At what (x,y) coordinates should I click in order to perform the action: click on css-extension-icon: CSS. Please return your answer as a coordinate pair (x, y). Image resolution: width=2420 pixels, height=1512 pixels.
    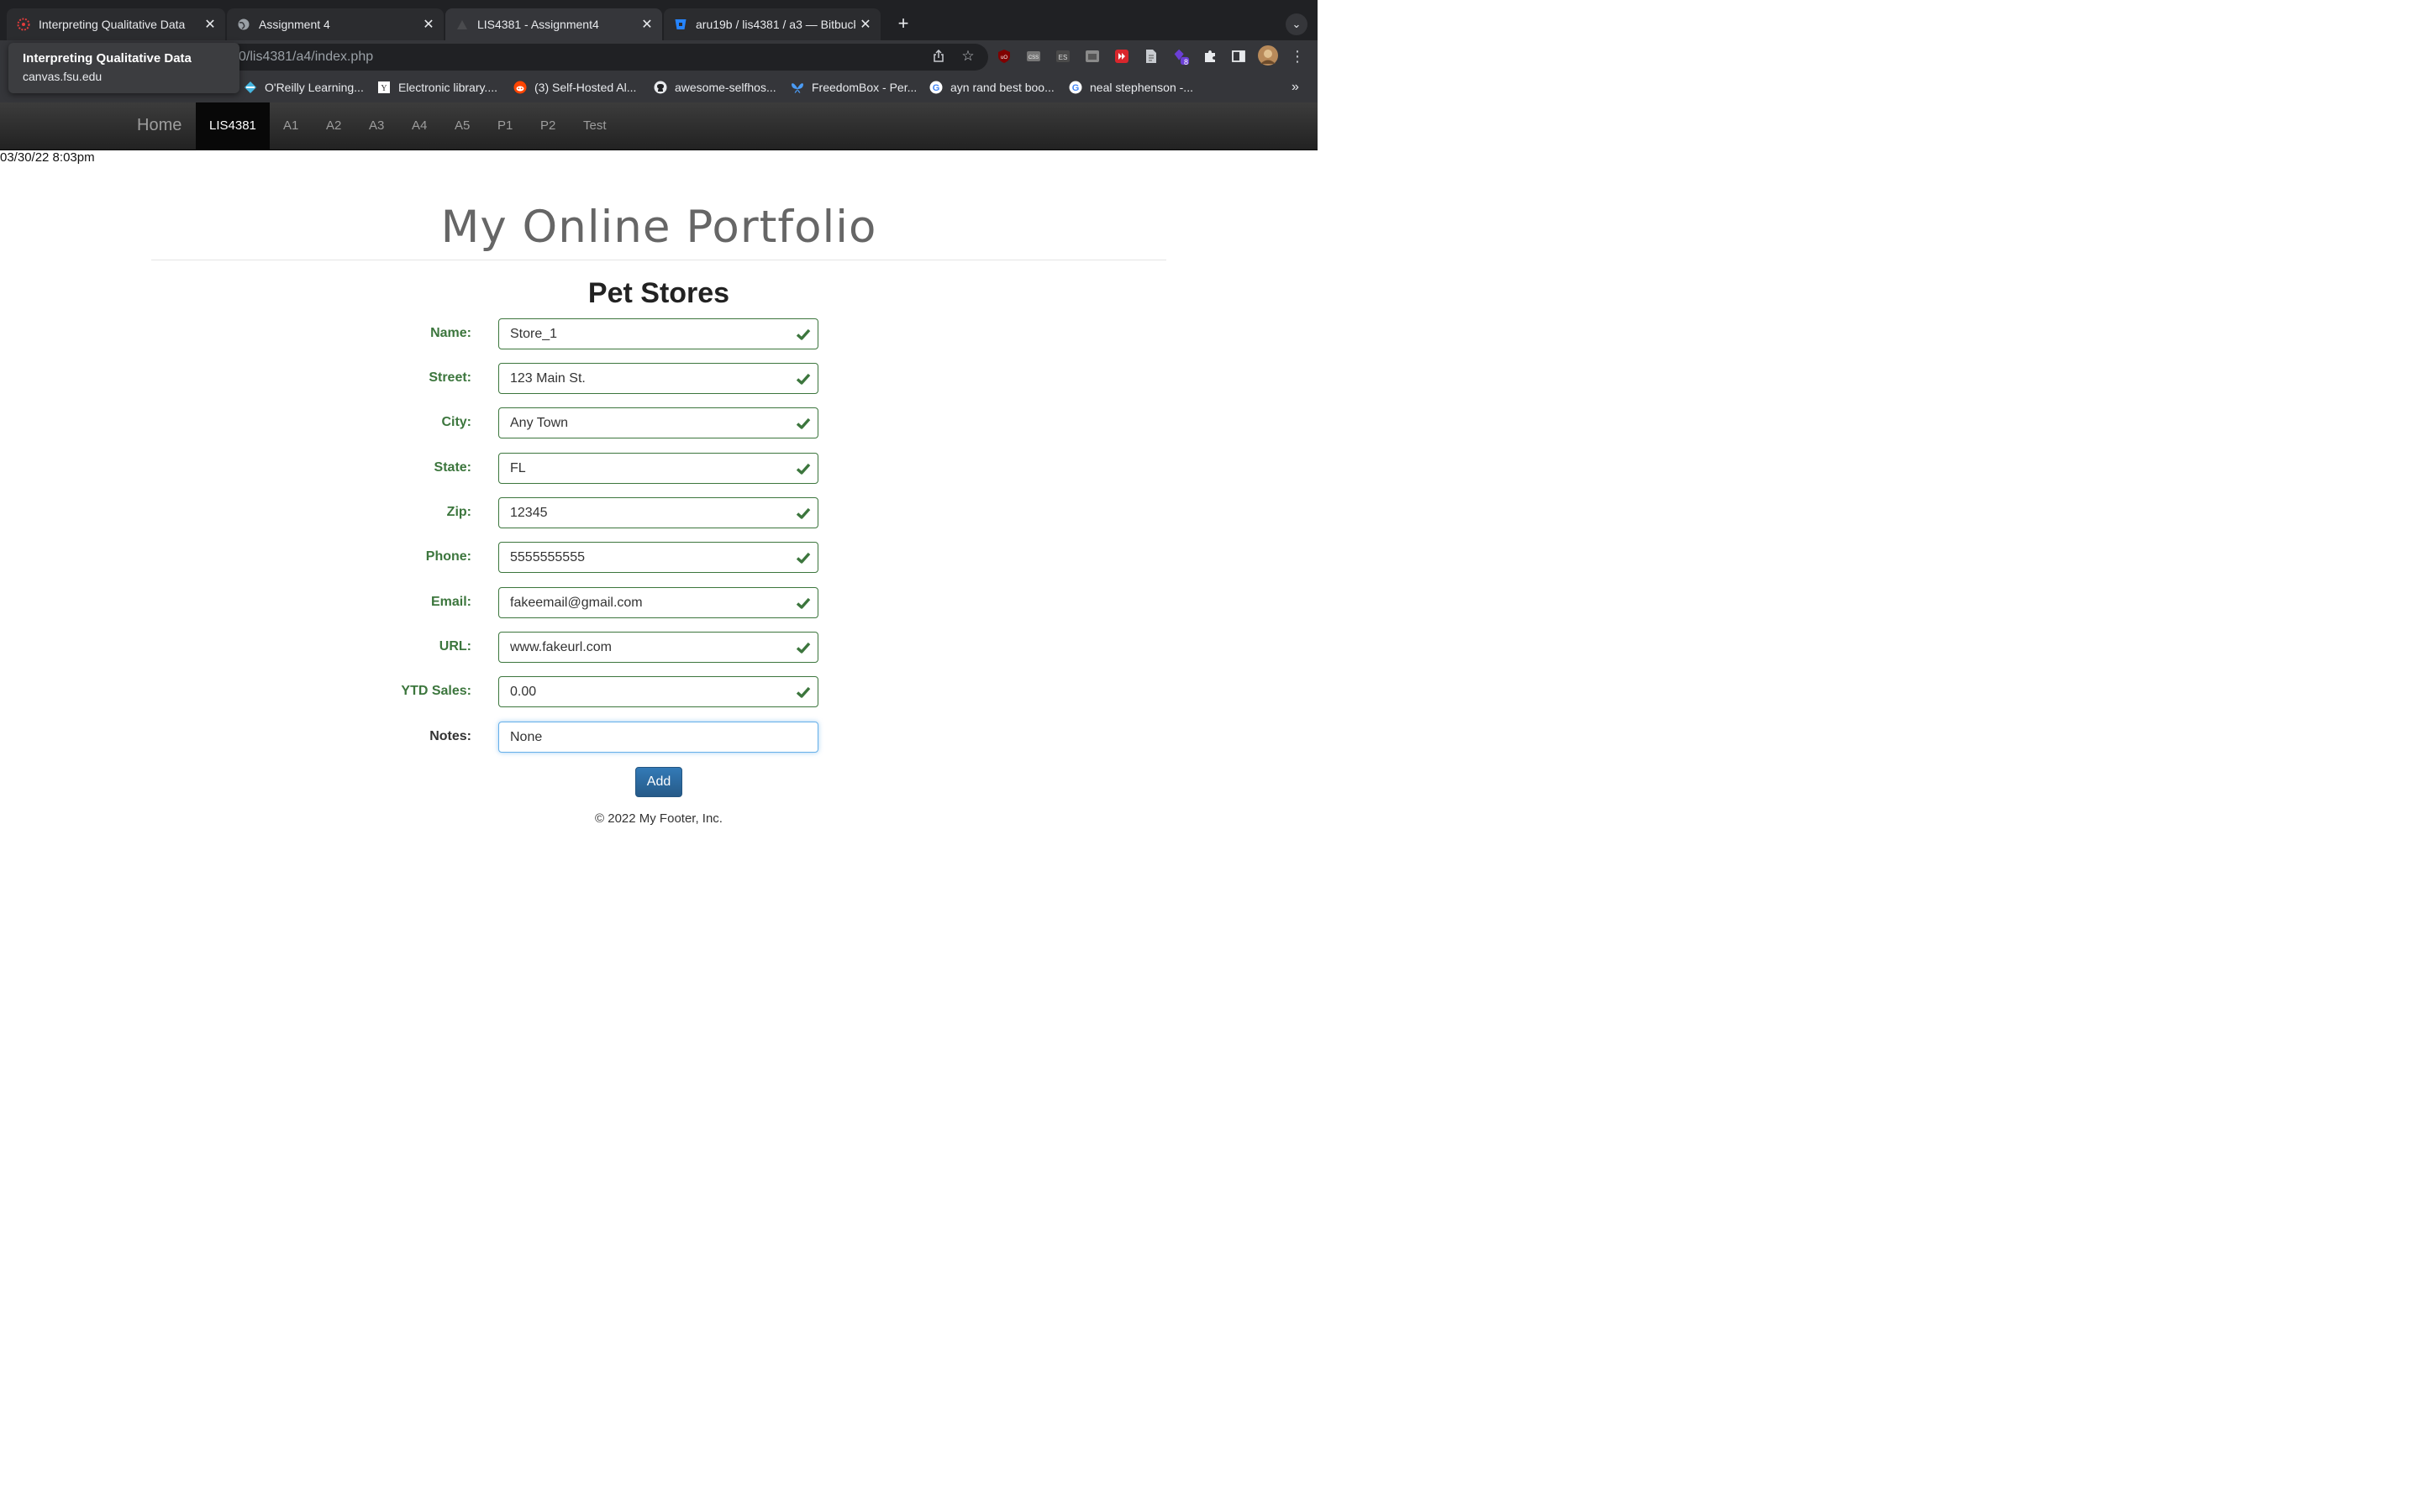
    Looking at the image, I should click on (1033, 56).